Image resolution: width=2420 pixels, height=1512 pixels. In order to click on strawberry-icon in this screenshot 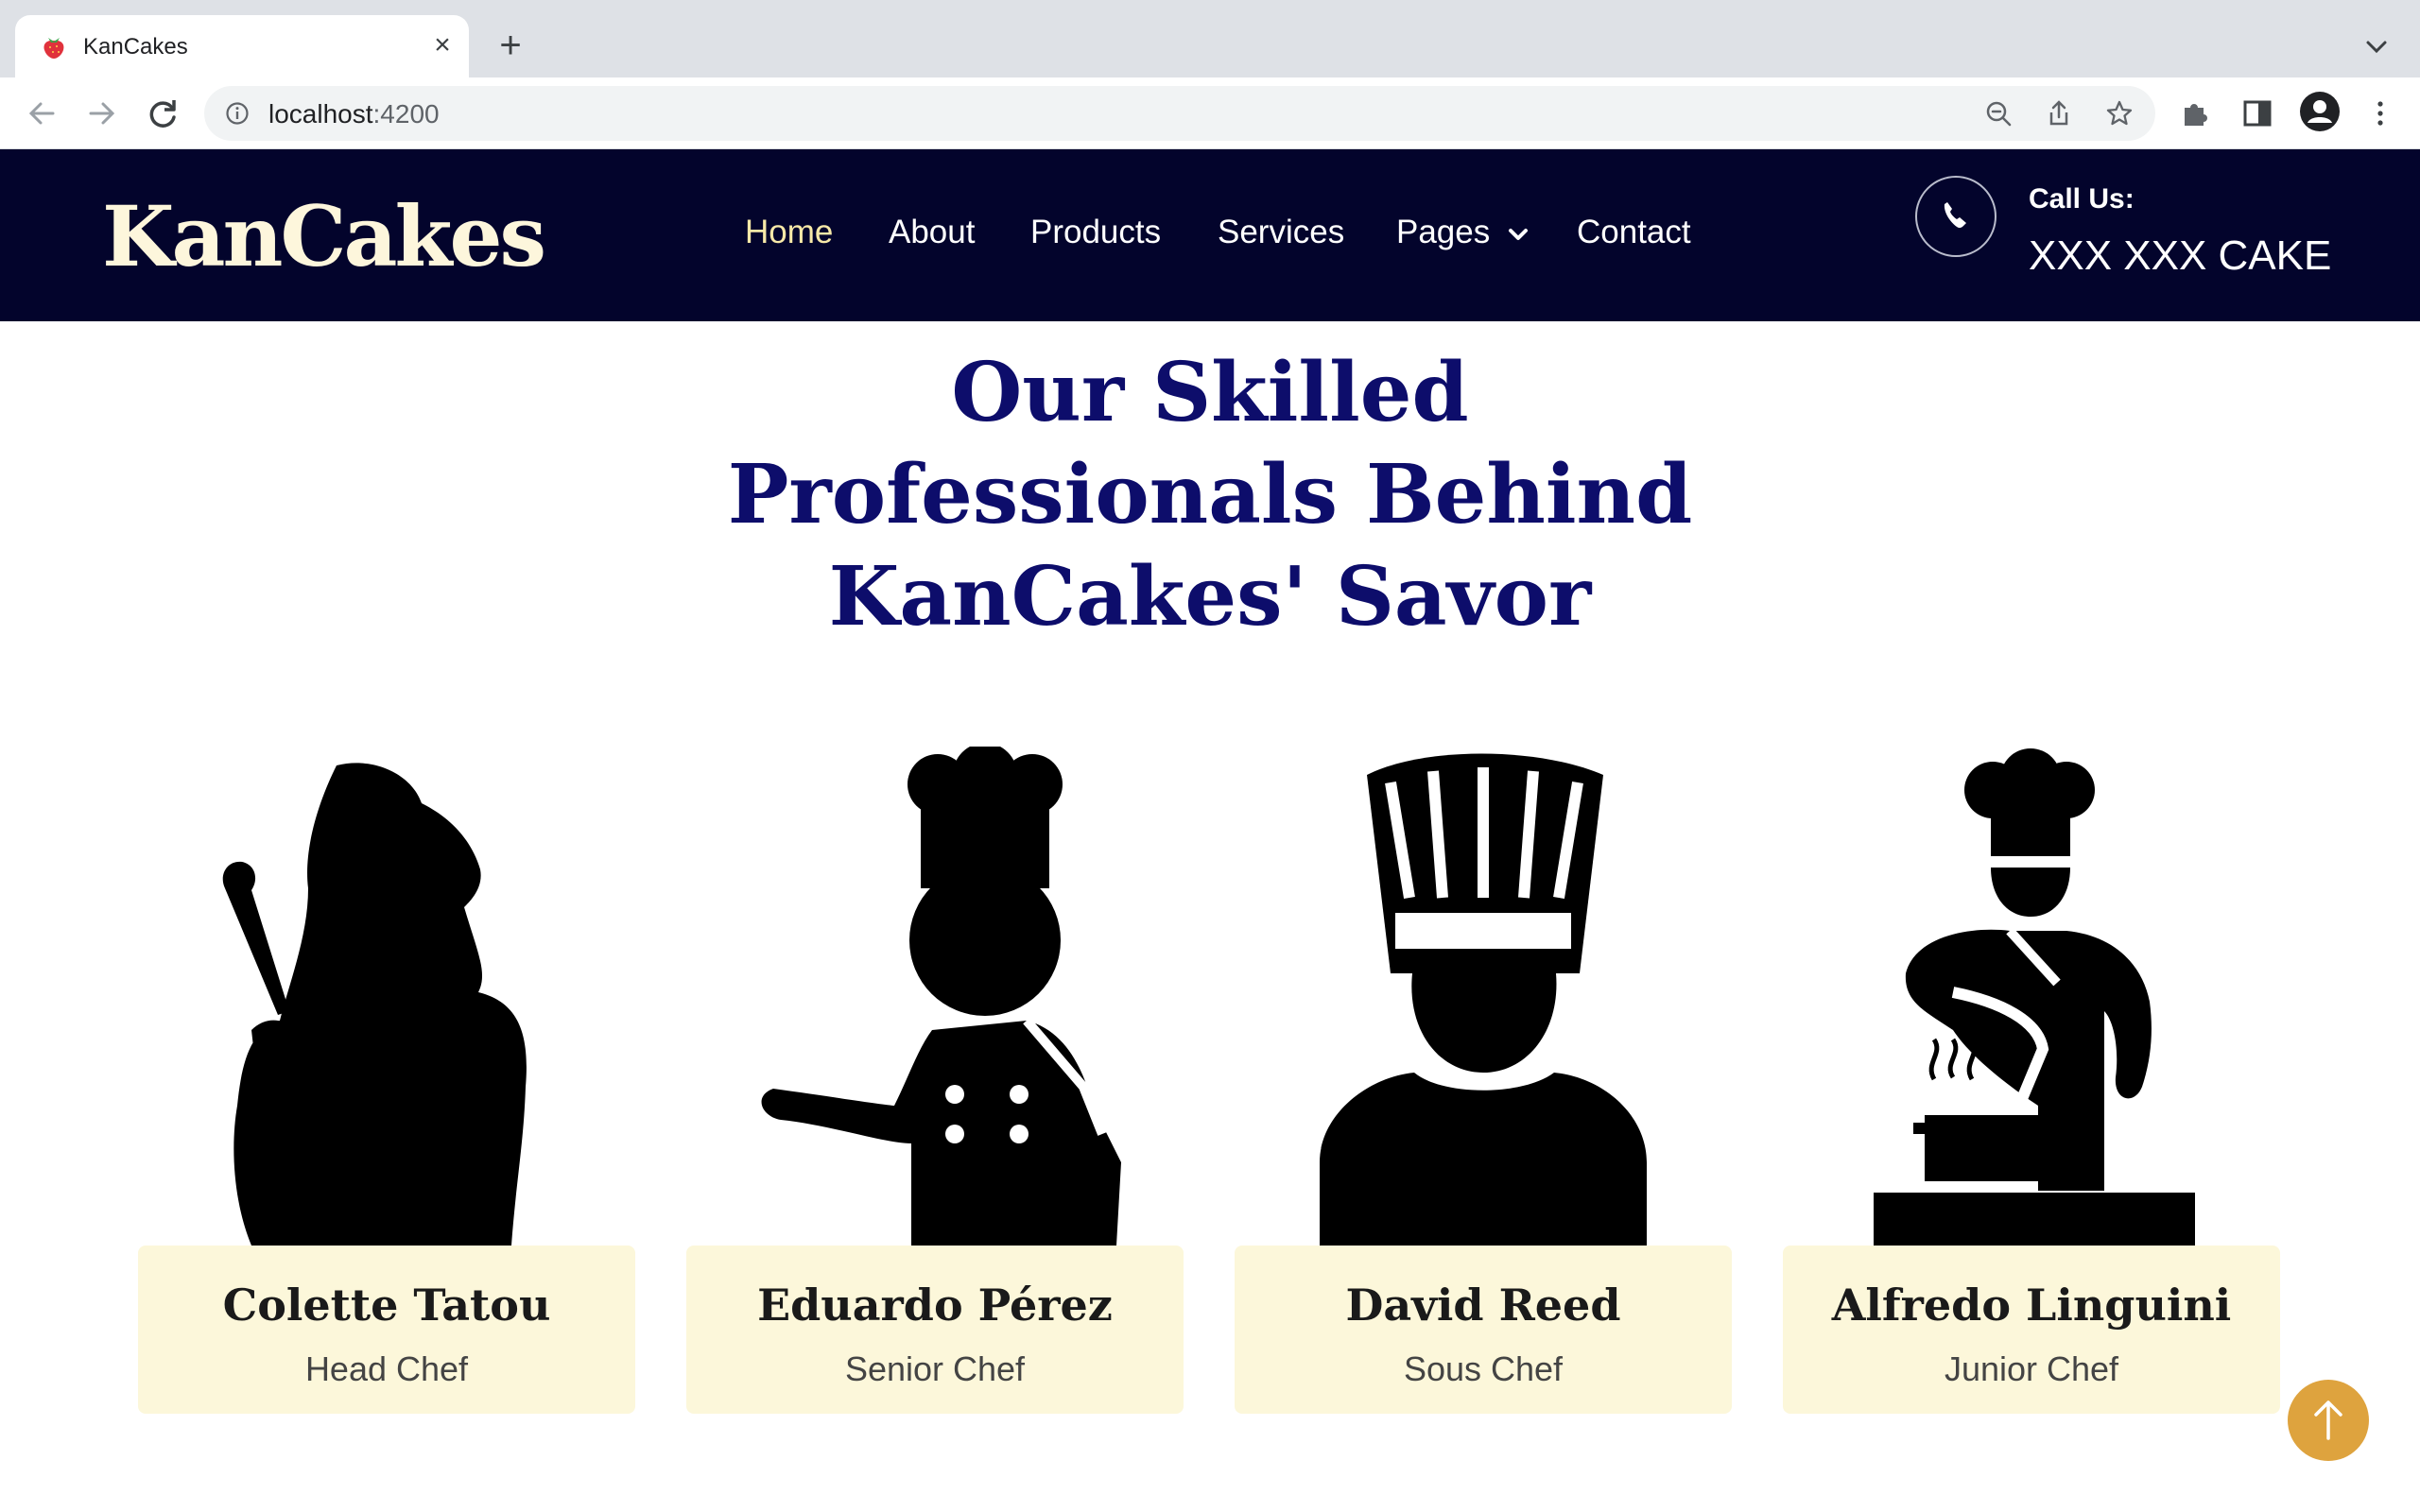, I will do `click(53, 48)`.